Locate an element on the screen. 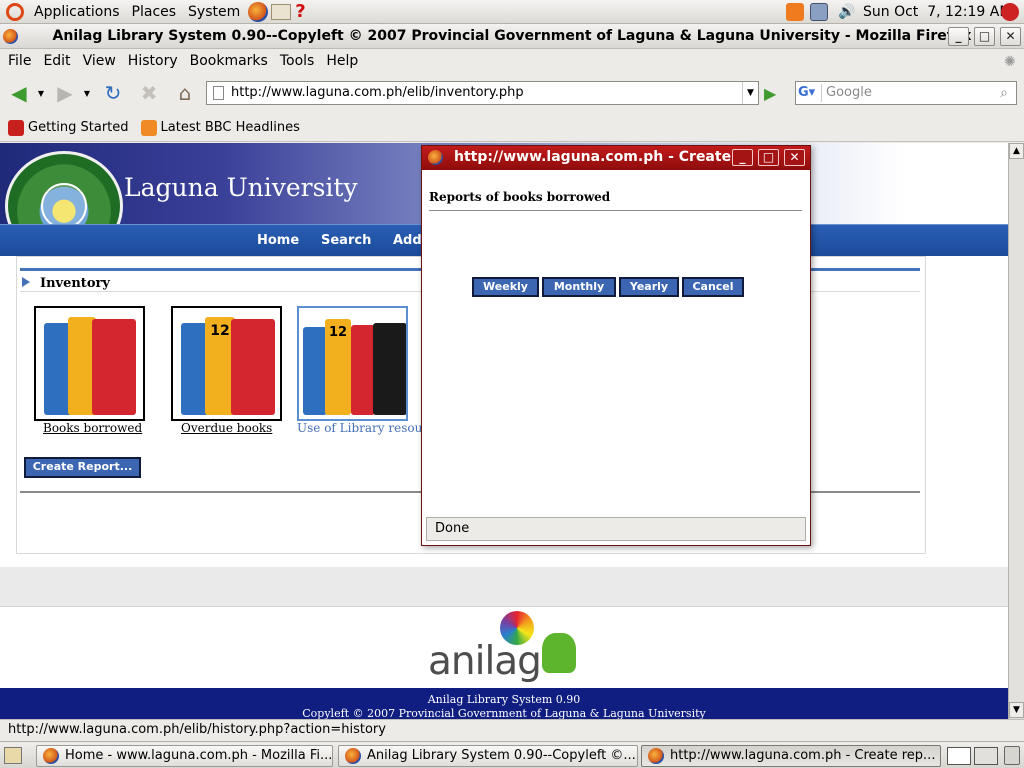 The height and width of the screenshot is (768, 1024). content-footer-band is located at coordinates (504, 587).